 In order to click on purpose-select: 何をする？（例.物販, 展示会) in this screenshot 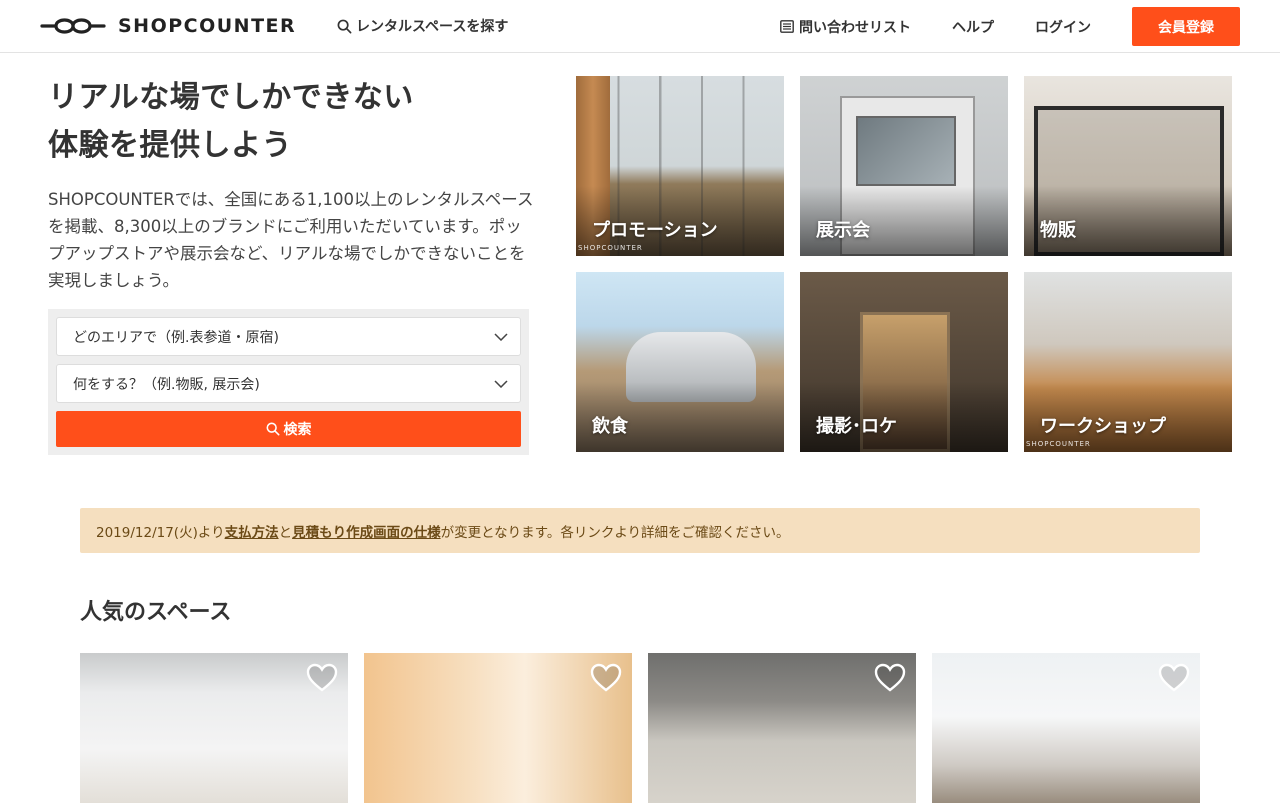, I will do `click(288, 383)`.